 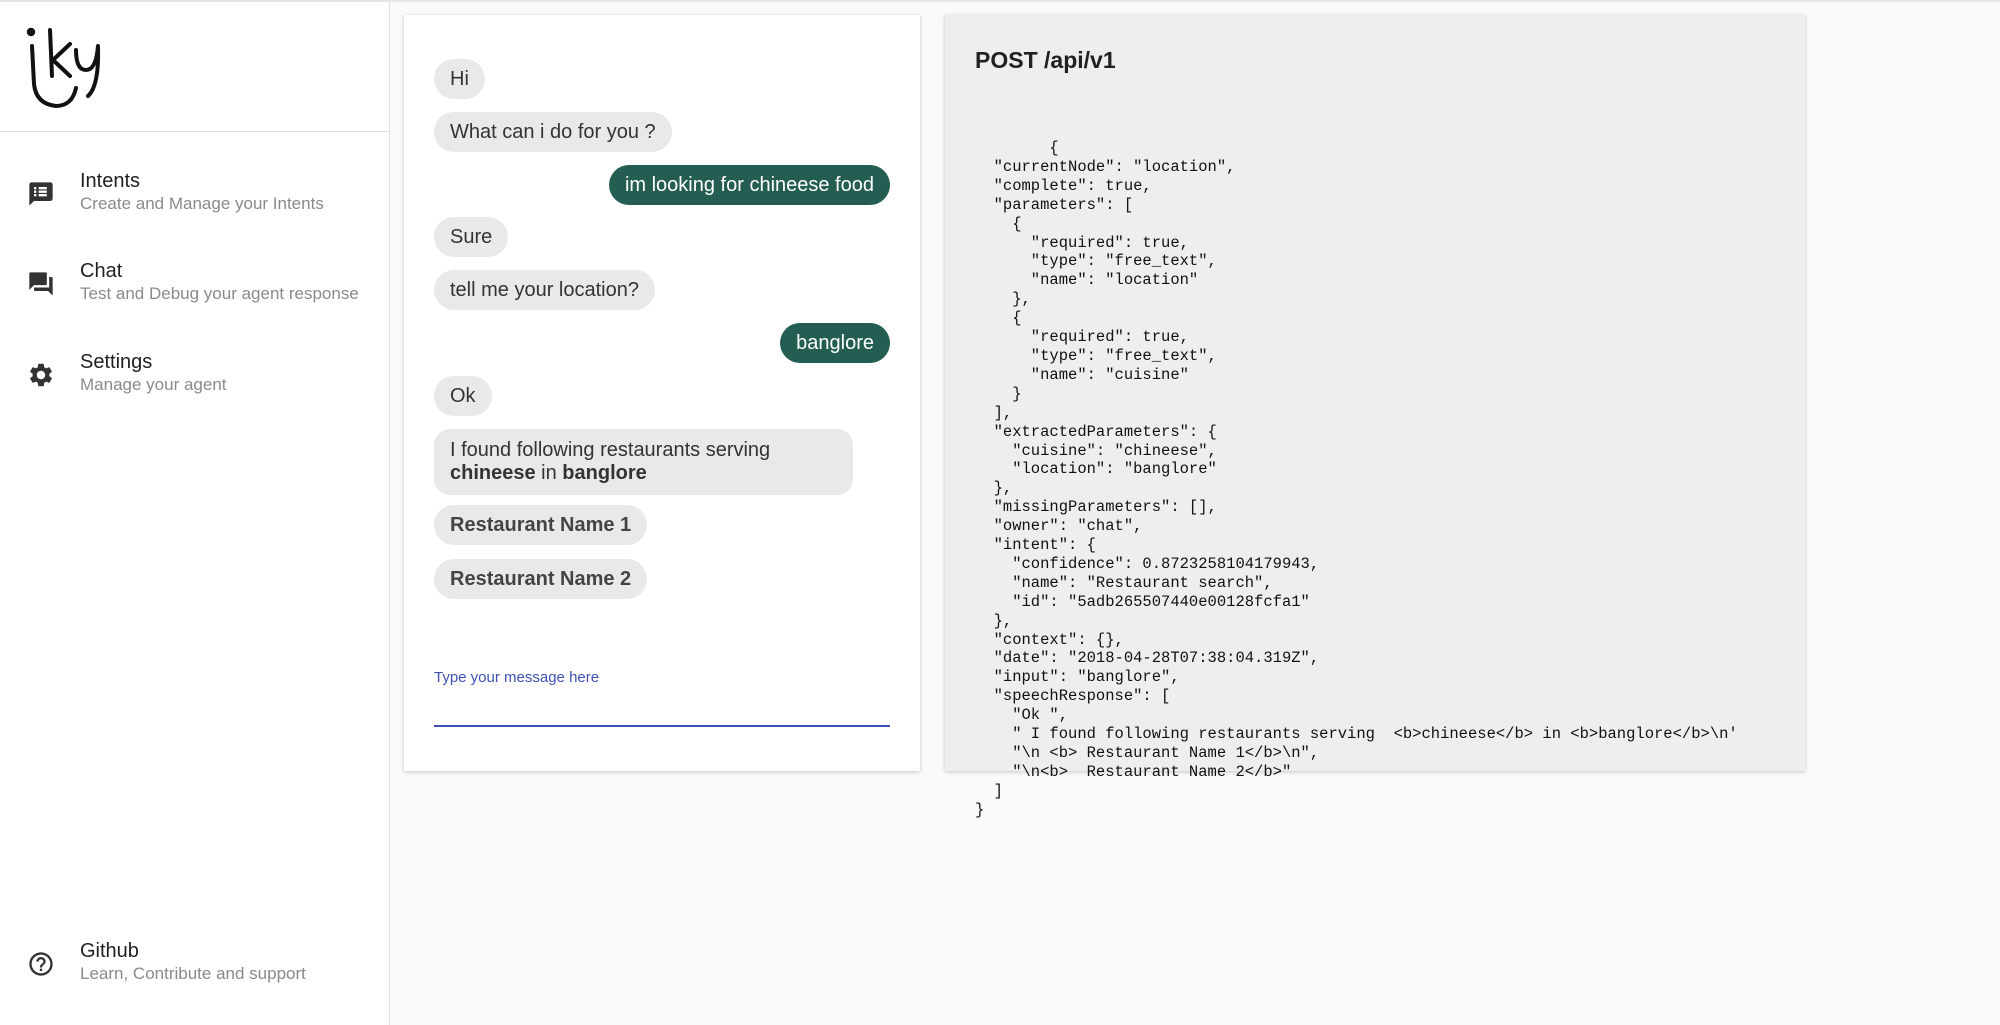 What do you see at coordinates (544, 290) in the screenshot?
I see `bot-message: tell me your location?` at bounding box center [544, 290].